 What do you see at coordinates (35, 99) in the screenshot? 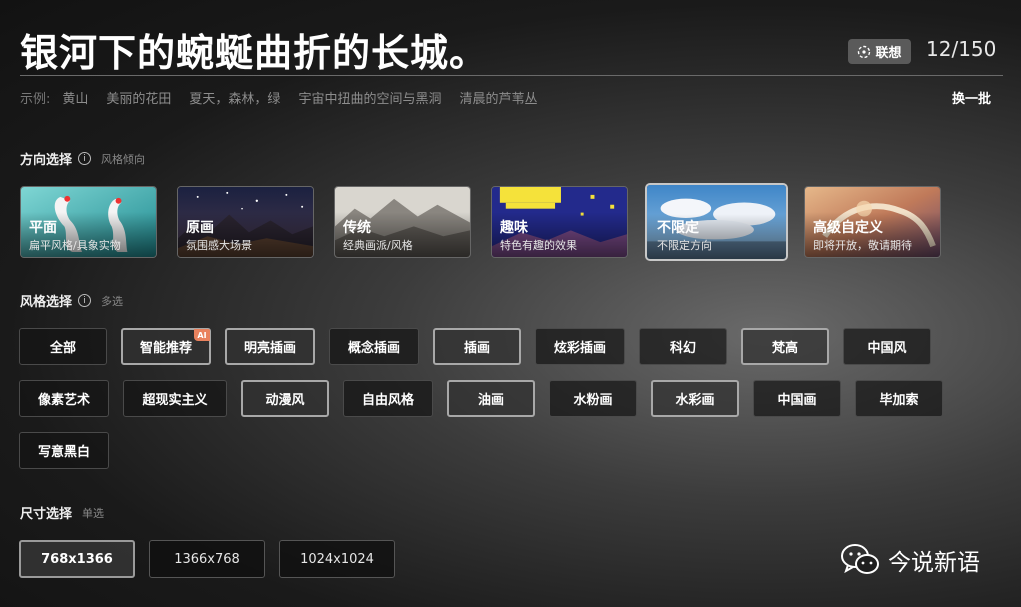
I see `examples-label: 示例:` at bounding box center [35, 99].